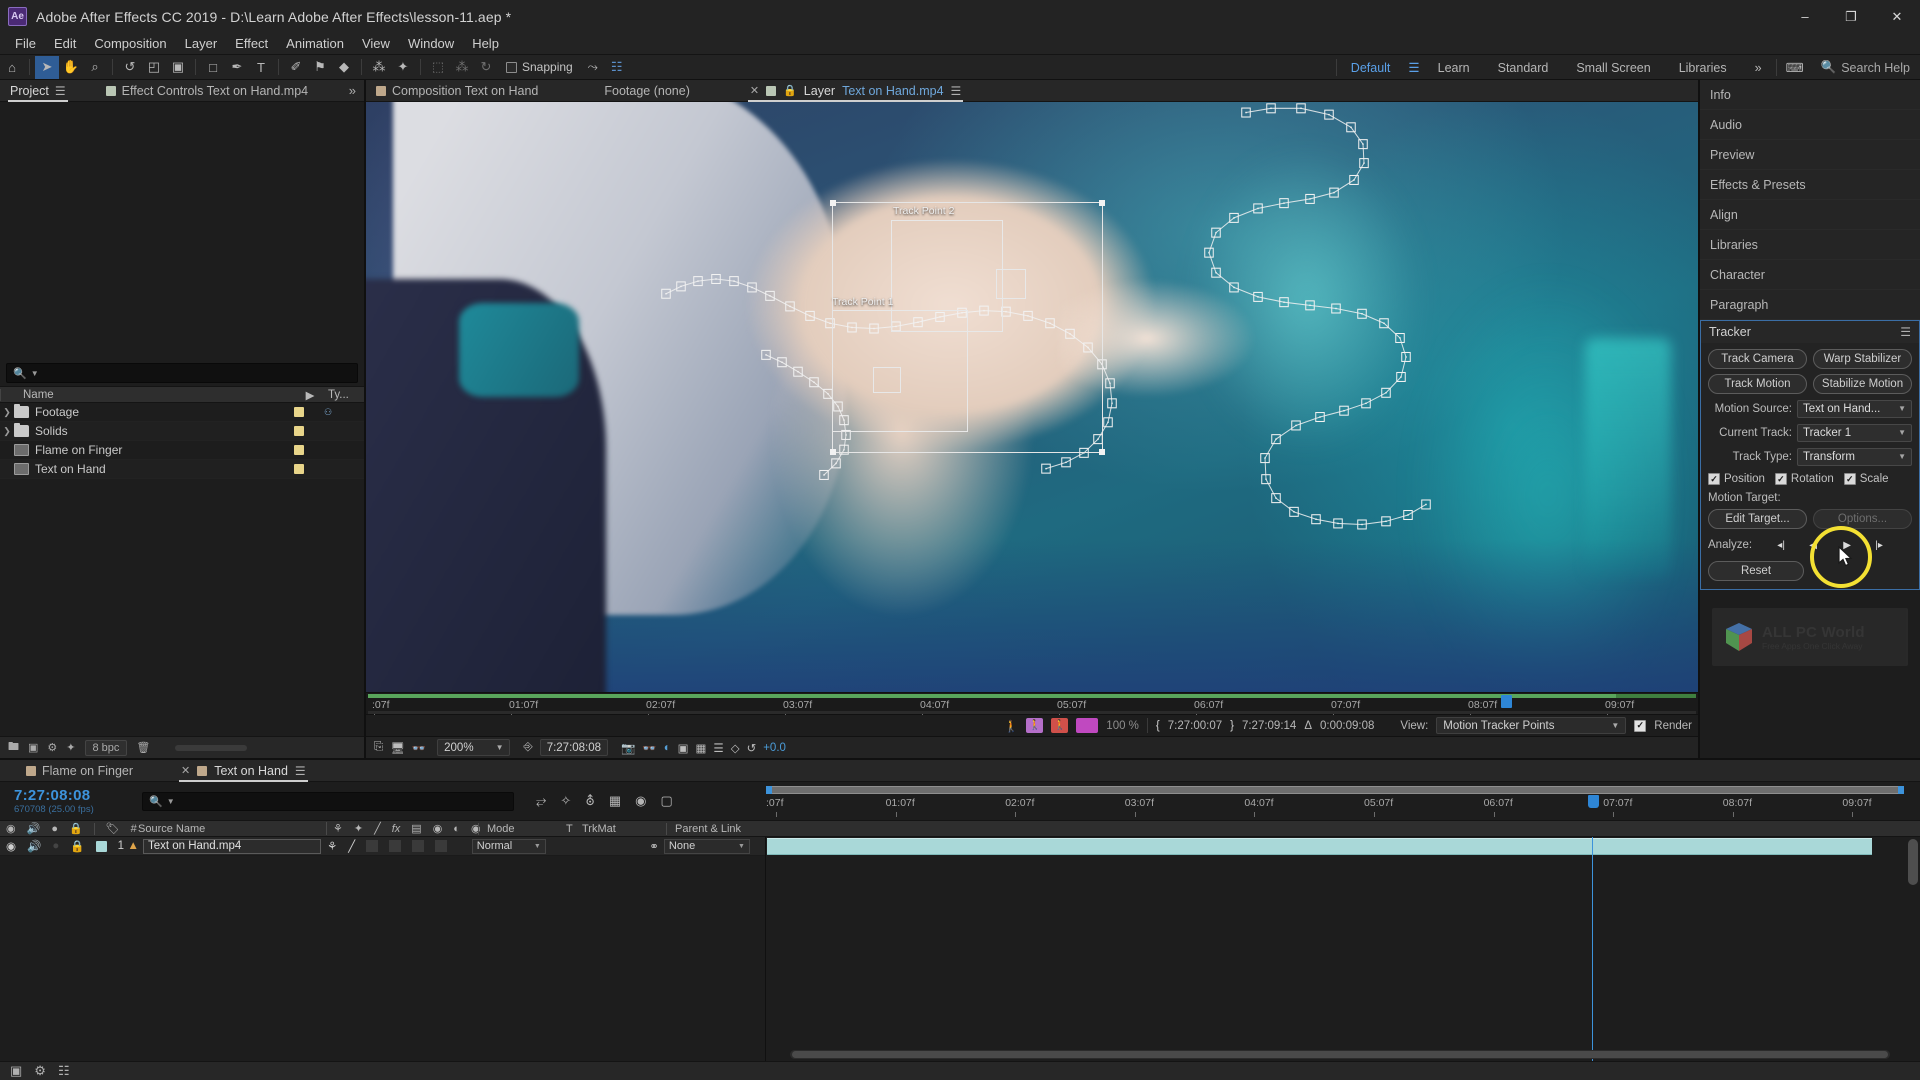 The image size is (1920, 1080). What do you see at coordinates (1810, 245) in the screenshot?
I see `panel-libraries: Libraries` at bounding box center [1810, 245].